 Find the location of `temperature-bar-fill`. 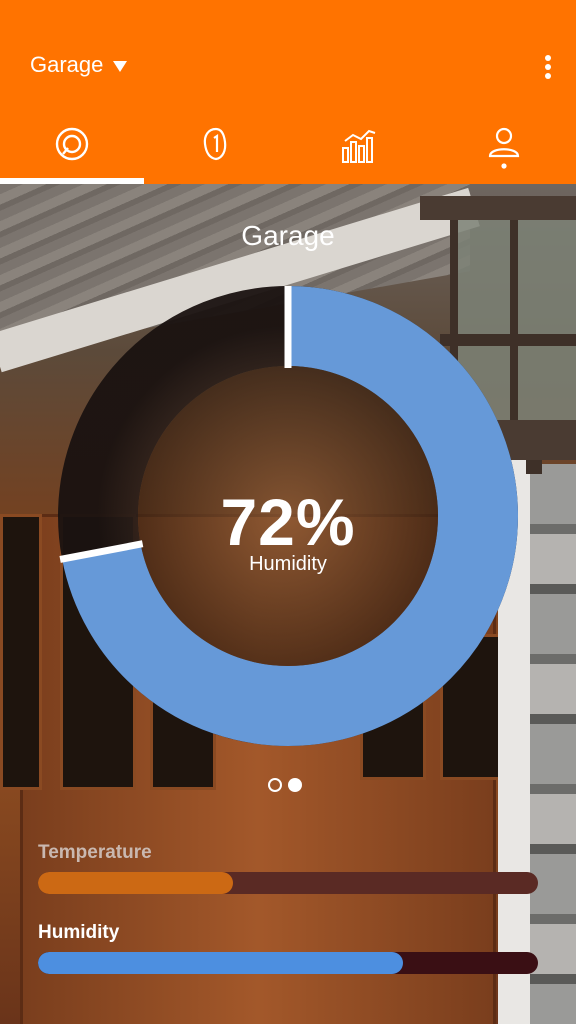

temperature-bar-fill is located at coordinates (135, 883).